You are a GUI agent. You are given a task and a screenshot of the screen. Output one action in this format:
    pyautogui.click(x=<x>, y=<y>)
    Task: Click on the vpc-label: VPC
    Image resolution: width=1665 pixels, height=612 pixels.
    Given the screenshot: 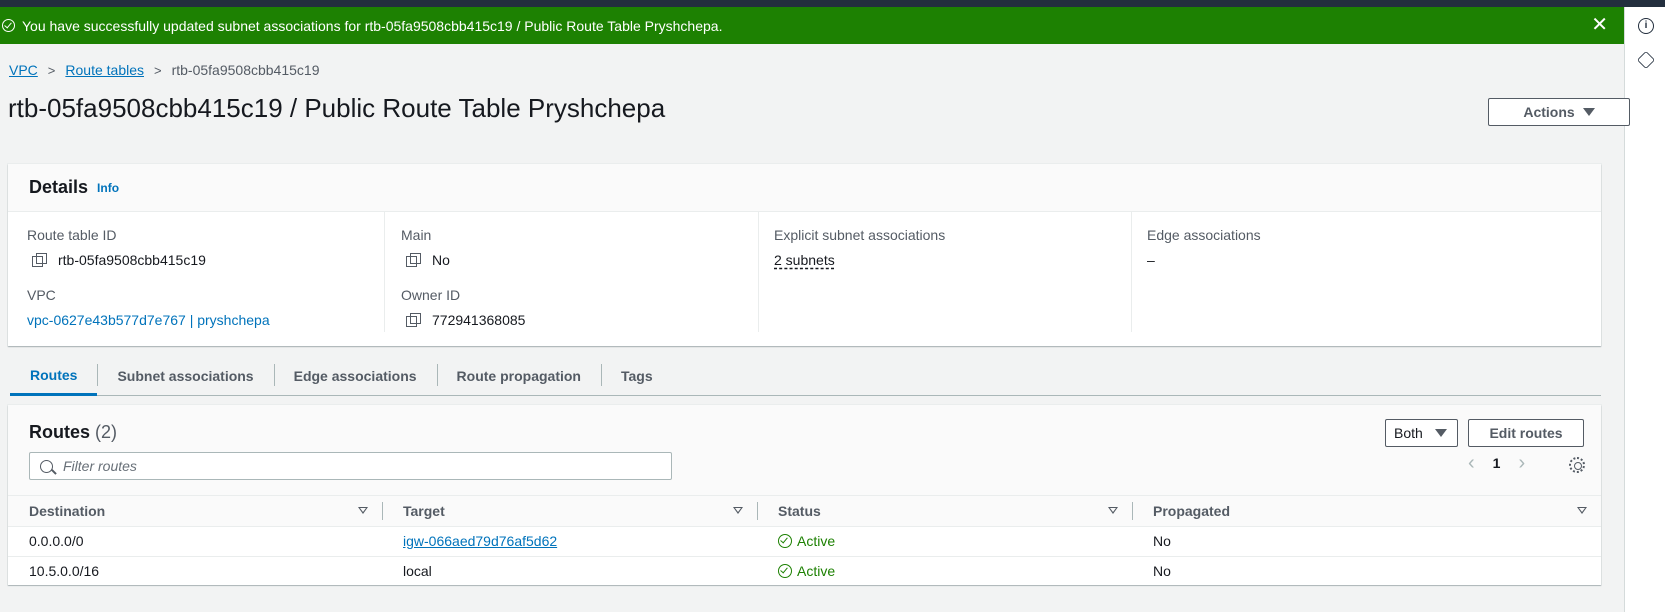 What is the action you would take?
    pyautogui.click(x=41, y=295)
    